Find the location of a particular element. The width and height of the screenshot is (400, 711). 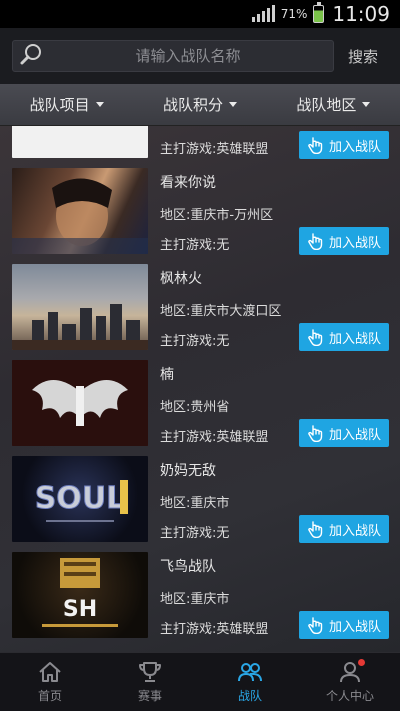

team-name: 看来你说 is located at coordinates (188, 183).